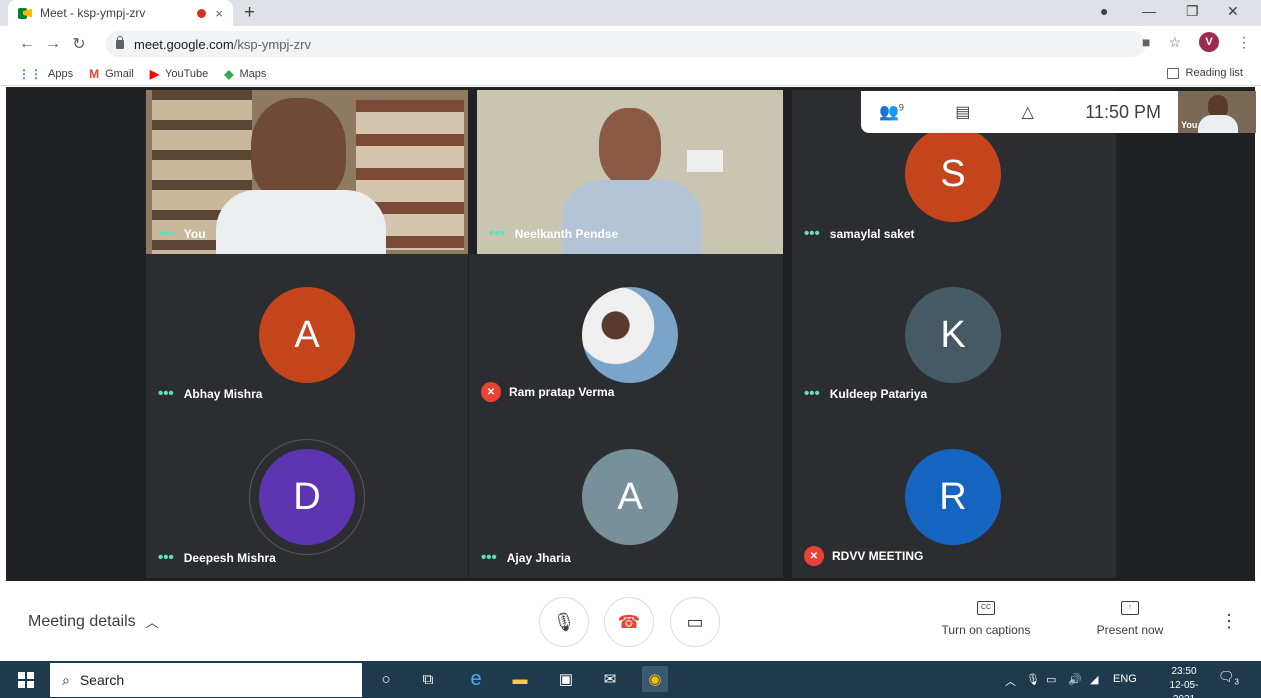  I want to click on browser-tab: Meet - ksp-ympj-zrv ×, so click(120, 13).